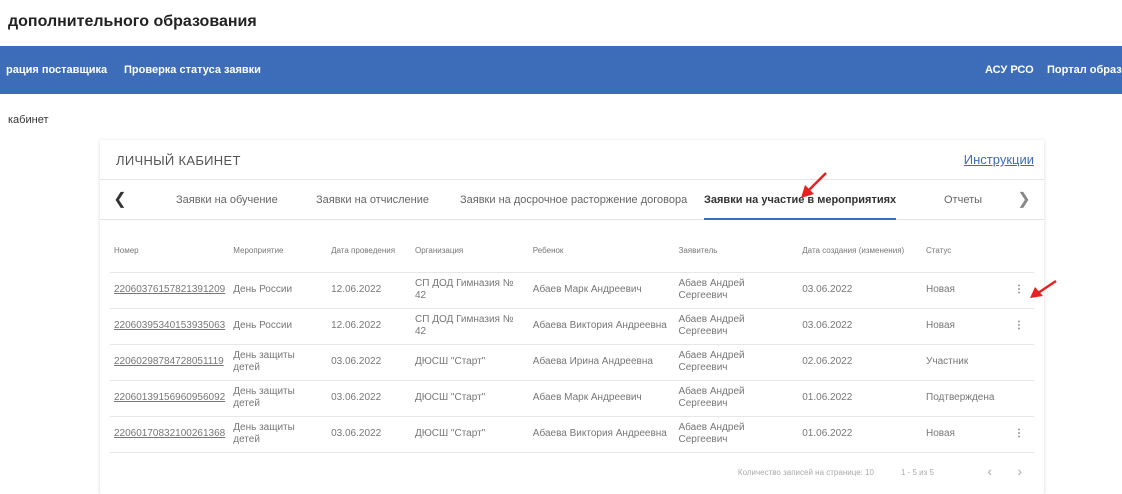 Image resolution: width=1122 pixels, height=494 pixels. I want to click on application-number-link: 22060376157821391209, so click(169, 289).